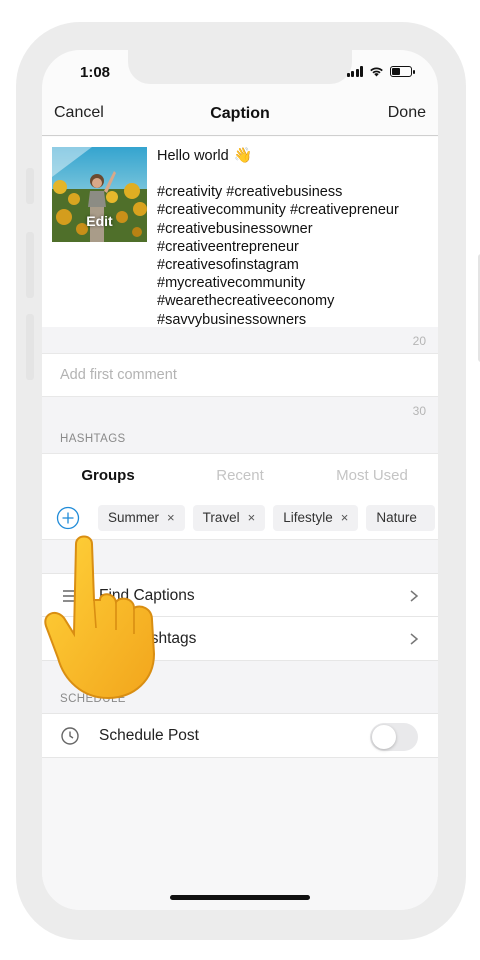  What do you see at coordinates (68, 518) in the screenshot?
I see `plus-circle-icon` at bounding box center [68, 518].